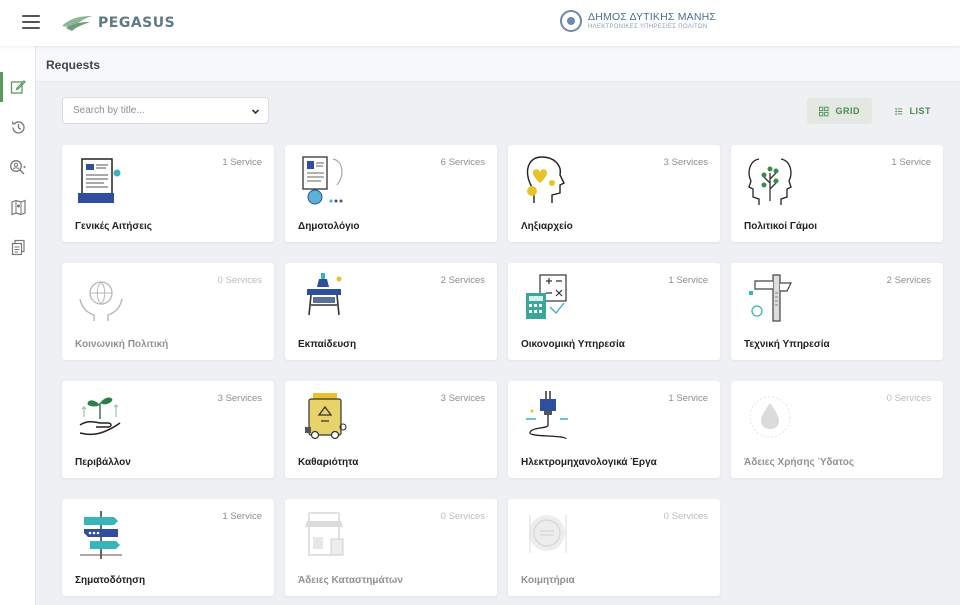 The width and height of the screenshot is (960, 605). Describe the element at coordinates (573, 344) in the screenshot. I see `category-title: Οικονομική Υπηρεσία` at that location.